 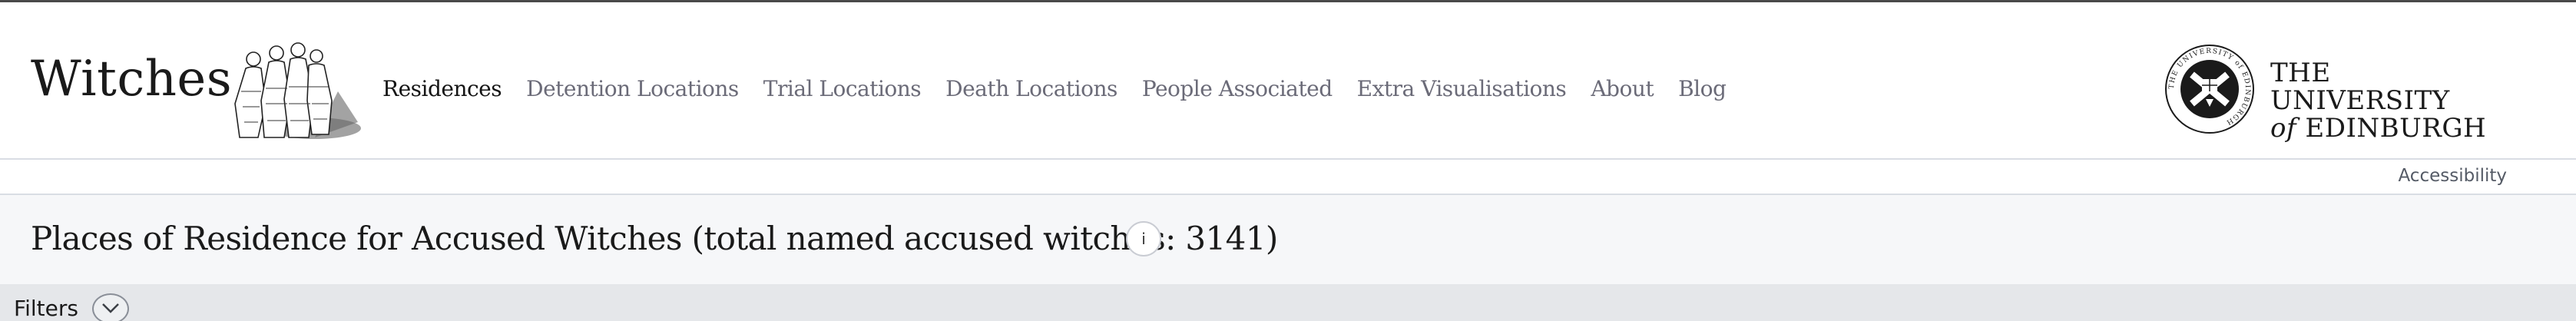 I want to click on nav-people-associated: People Associated, so click(x=1237, y=88).